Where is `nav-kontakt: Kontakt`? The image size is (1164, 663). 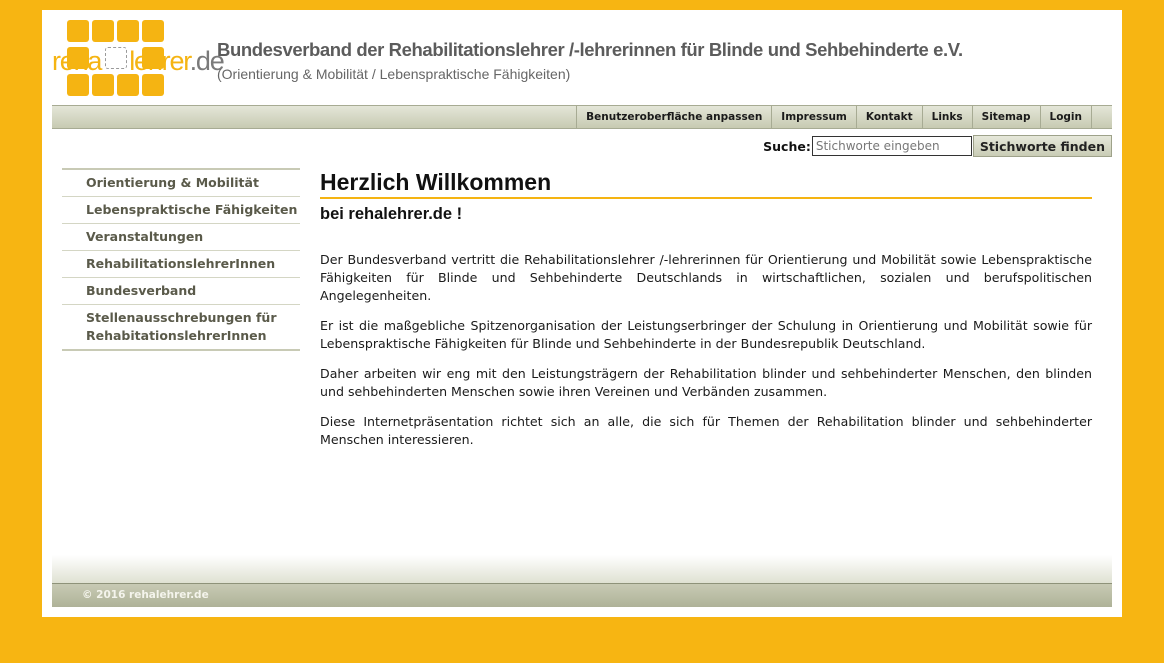 nav-kontakt: Kontakt is located at coordinates (888, 117).